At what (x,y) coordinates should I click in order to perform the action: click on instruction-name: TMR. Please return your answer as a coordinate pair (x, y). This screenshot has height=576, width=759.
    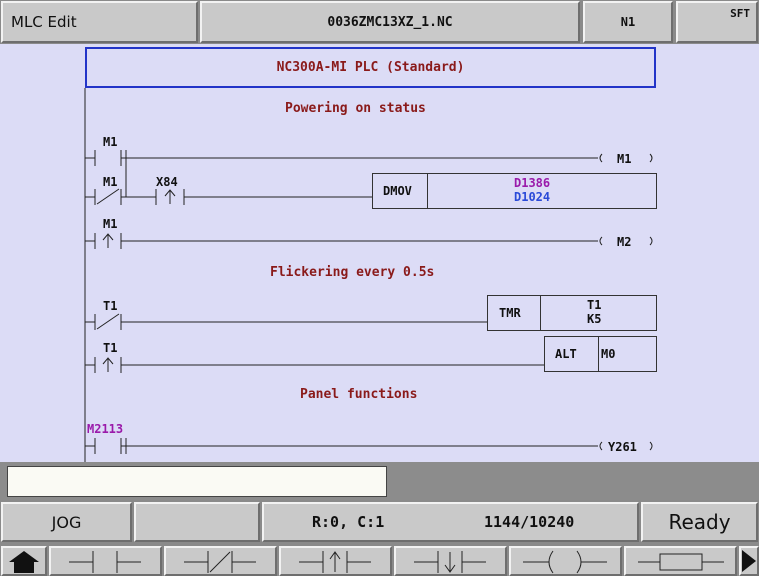
    Looking at the image, I should click on (510, 313).